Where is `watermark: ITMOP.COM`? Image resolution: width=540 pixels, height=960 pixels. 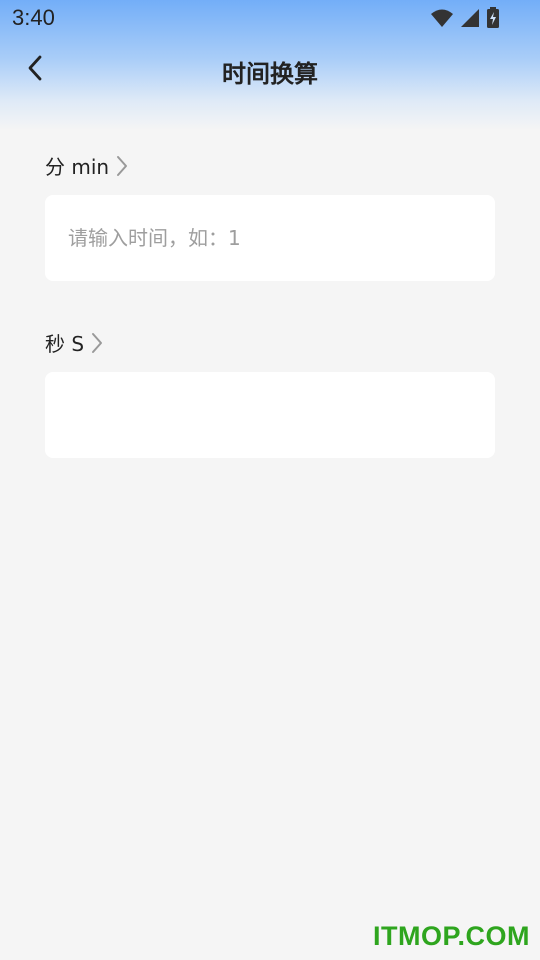
watermark: ITMOP.COM is located at coordinates (451, 936).